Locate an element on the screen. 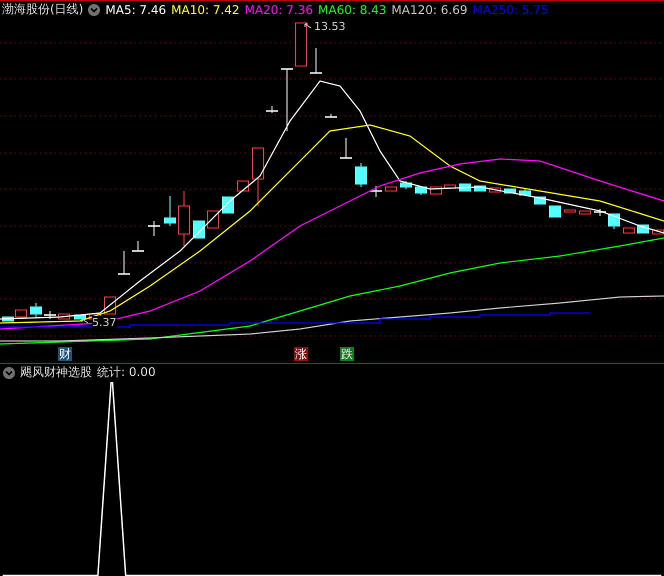 The width and height of the screenshot is (664, 576). indicator-title: 飓风财神选股 is located at coordinates (56, 373).